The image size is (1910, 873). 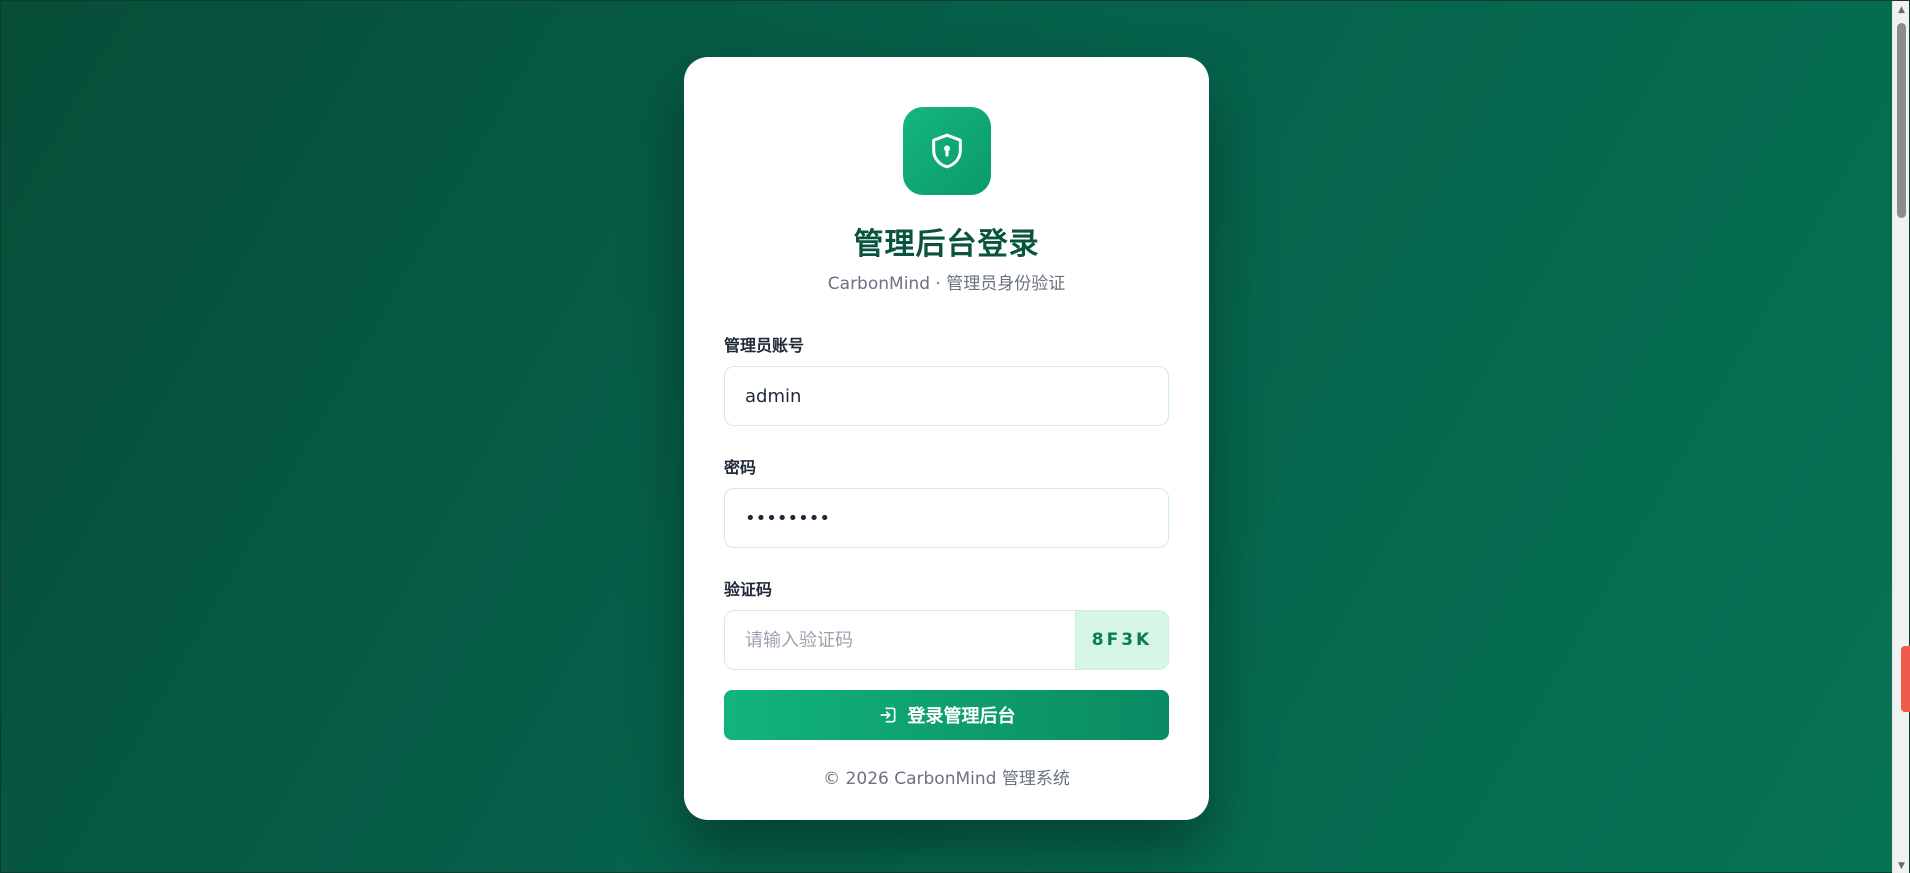 What do you see at coordinates (946, 518) in the screenshot?
I see `password-input` at bounding box center [946, 518].